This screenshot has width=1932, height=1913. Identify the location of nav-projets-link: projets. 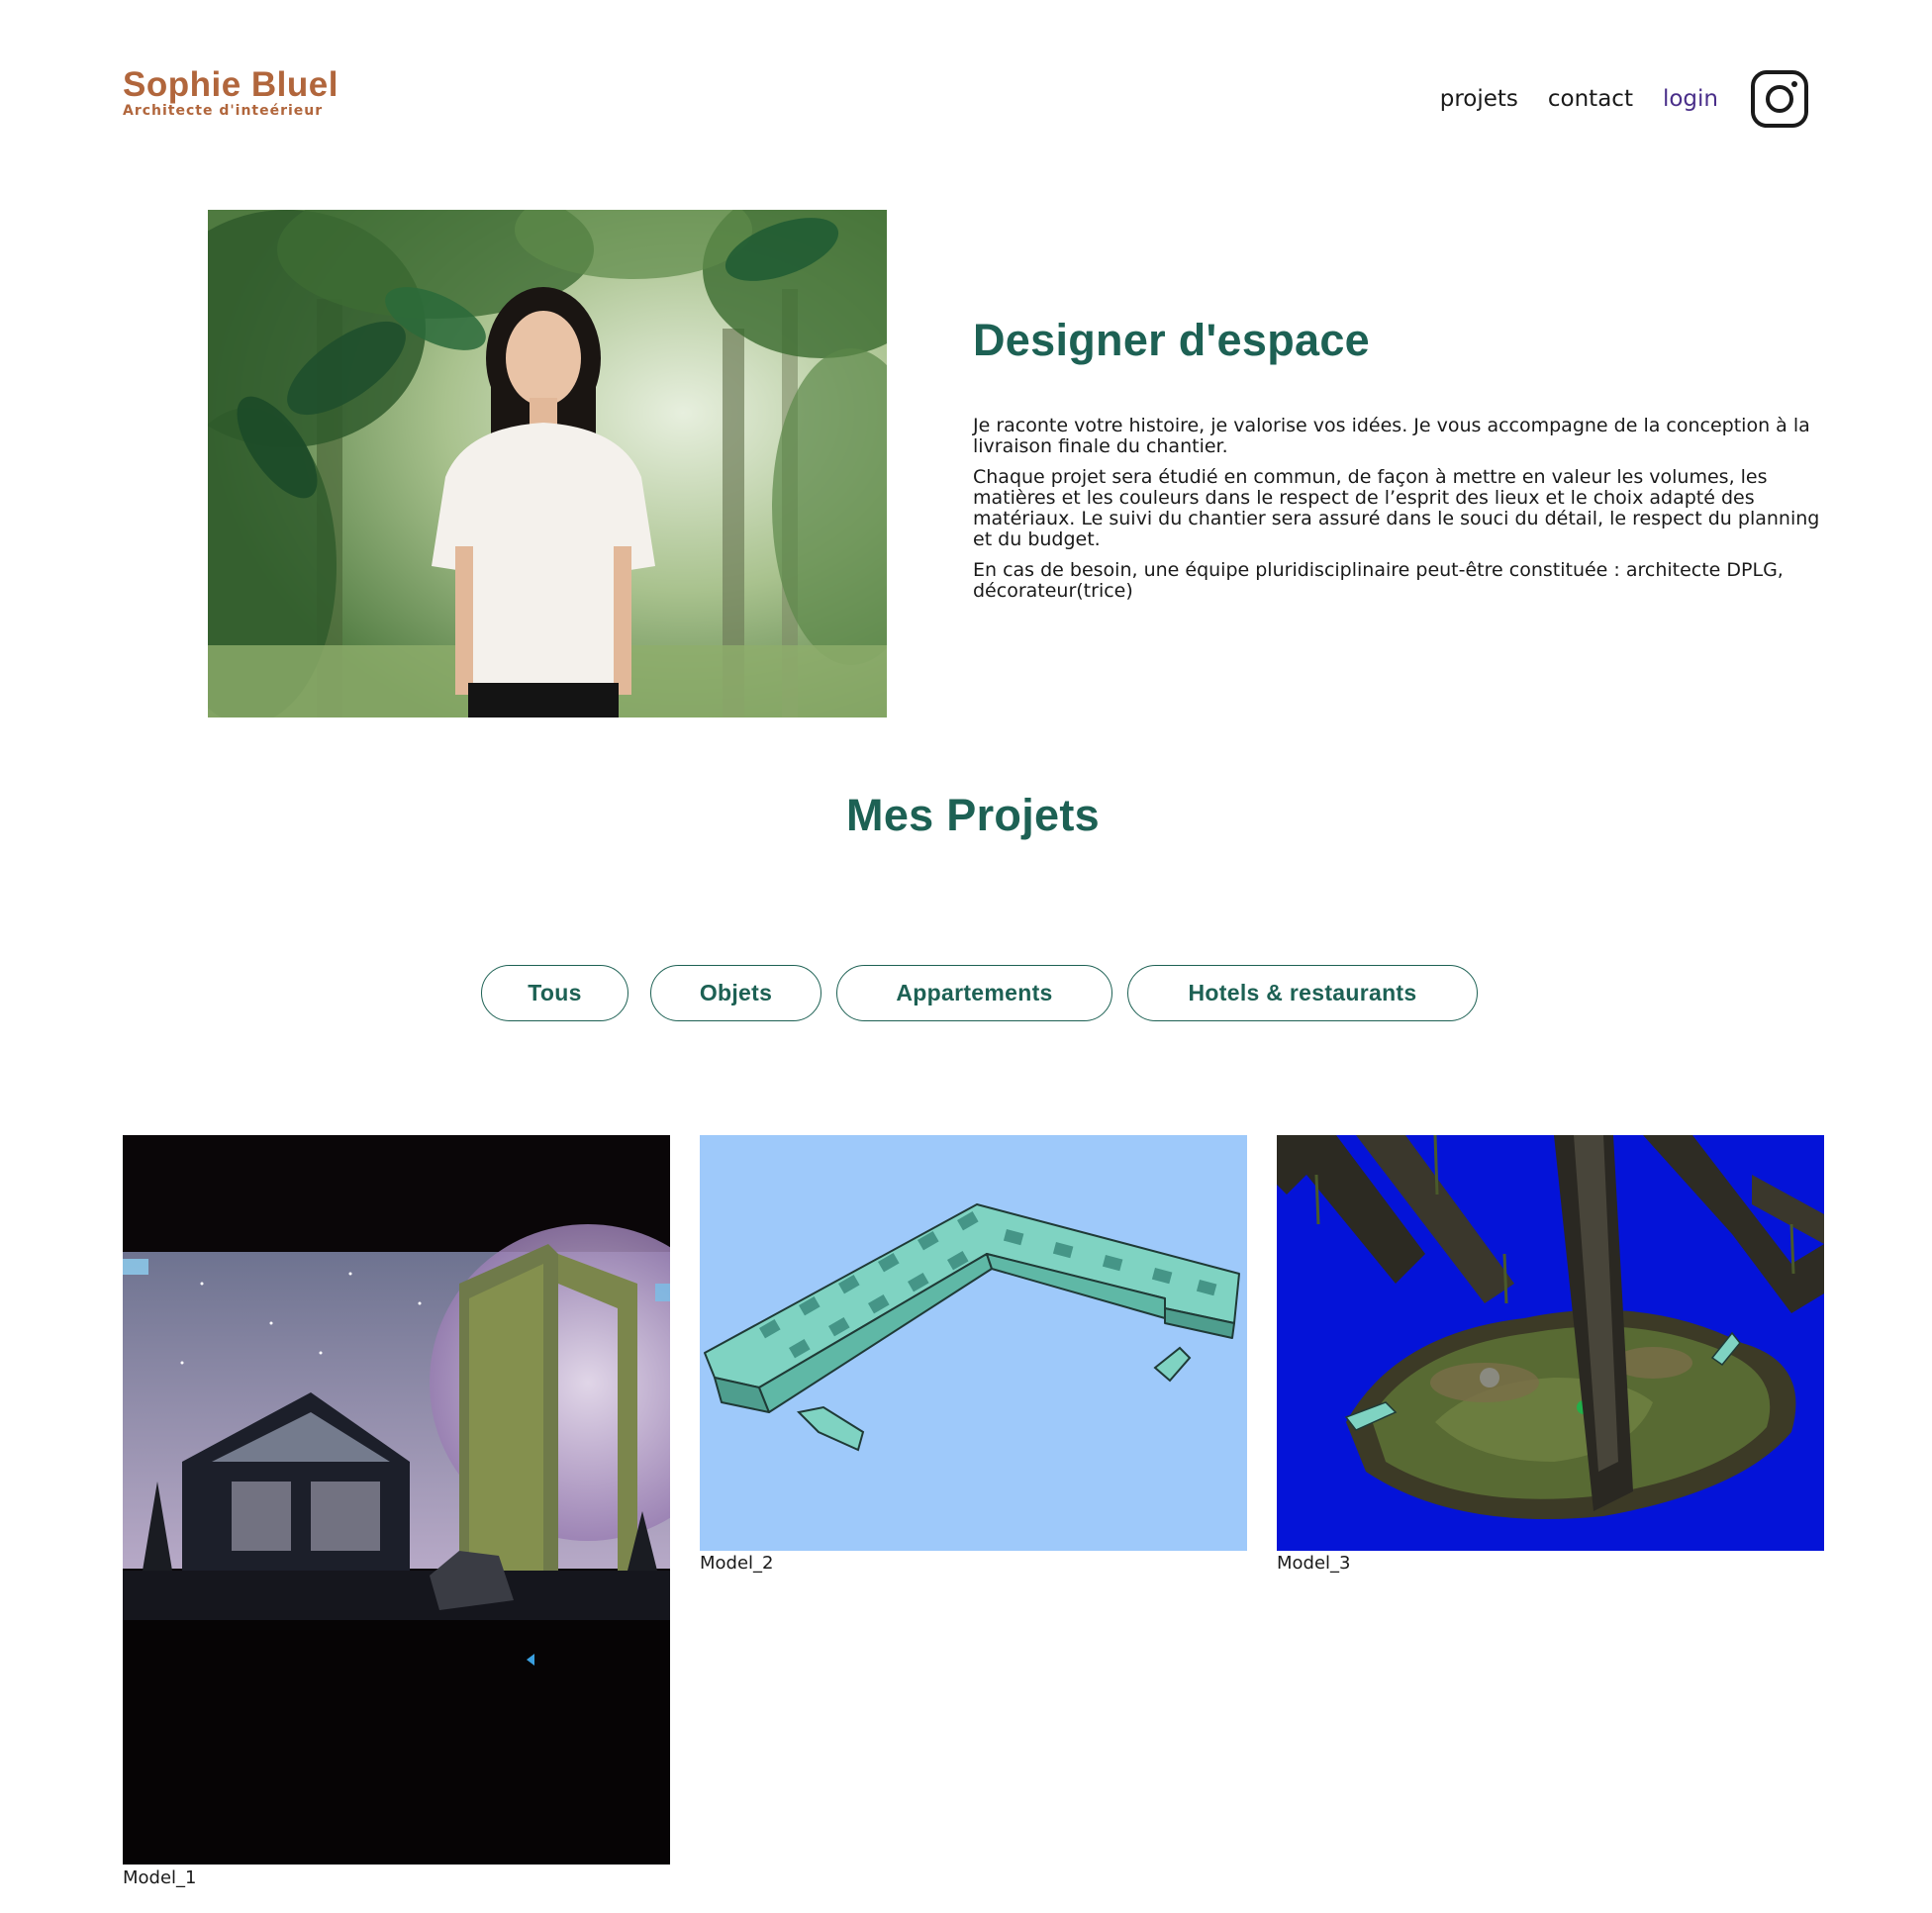
(1479, 99).